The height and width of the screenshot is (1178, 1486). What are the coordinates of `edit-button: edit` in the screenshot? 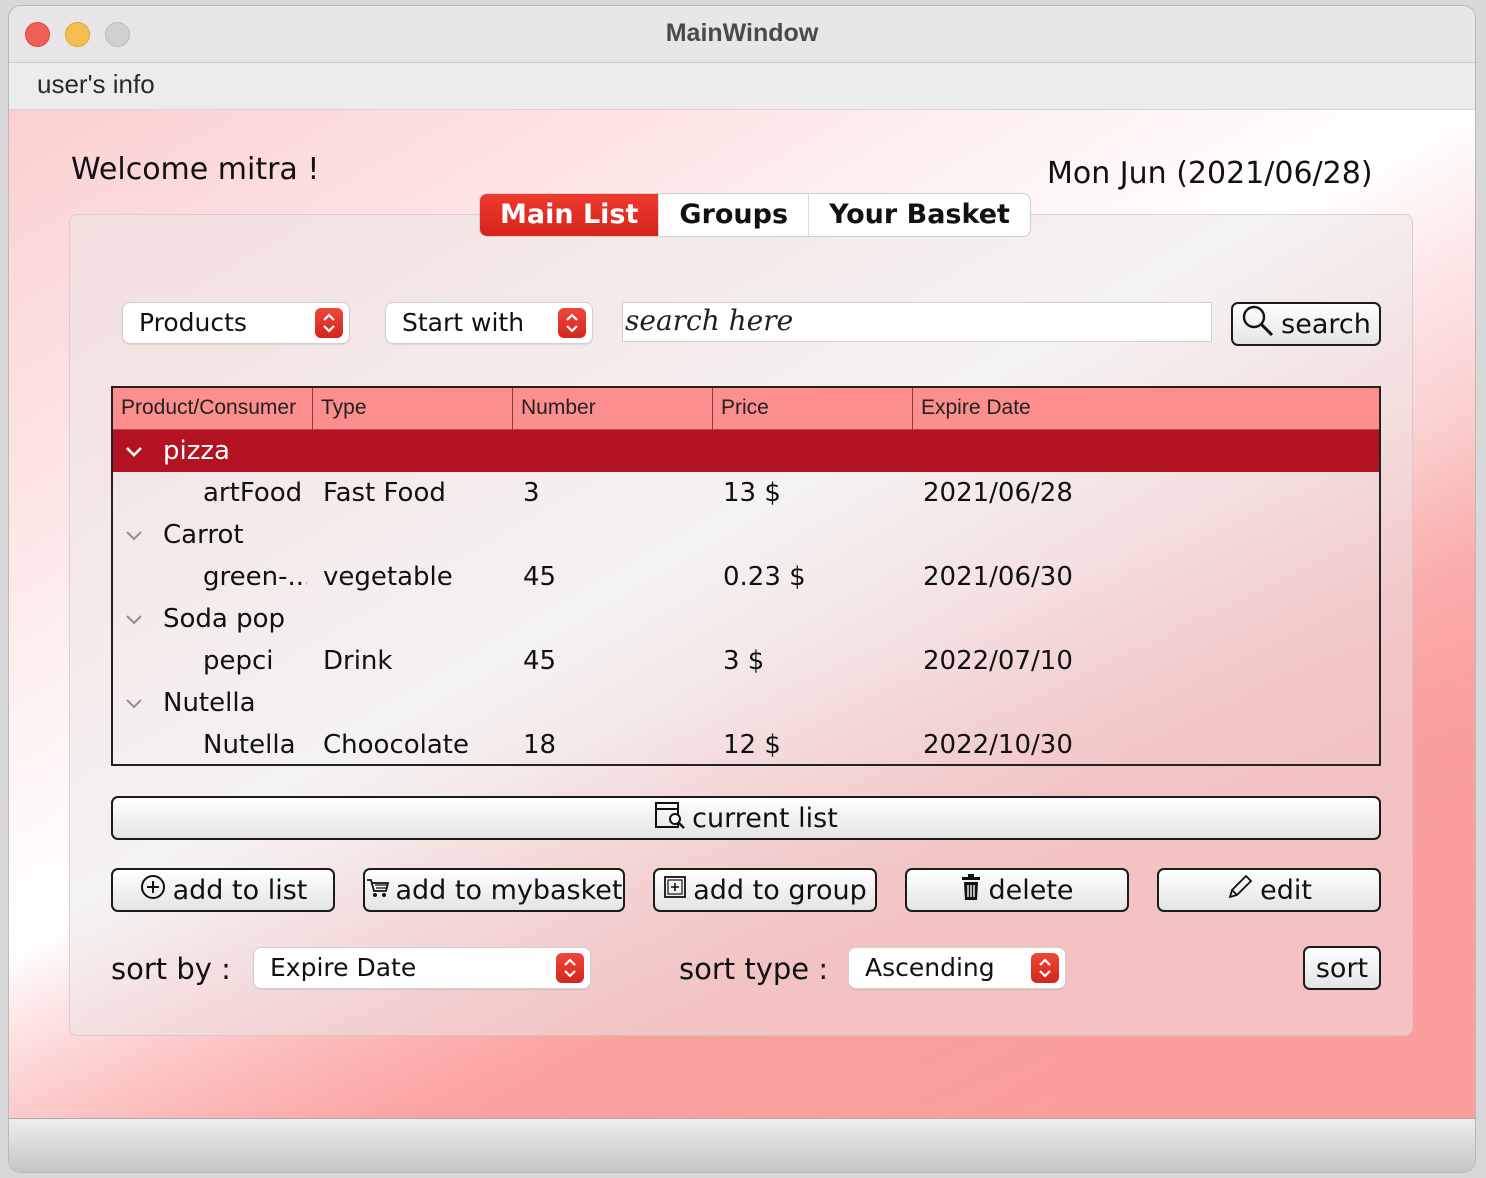 It's located at (1269, 890).